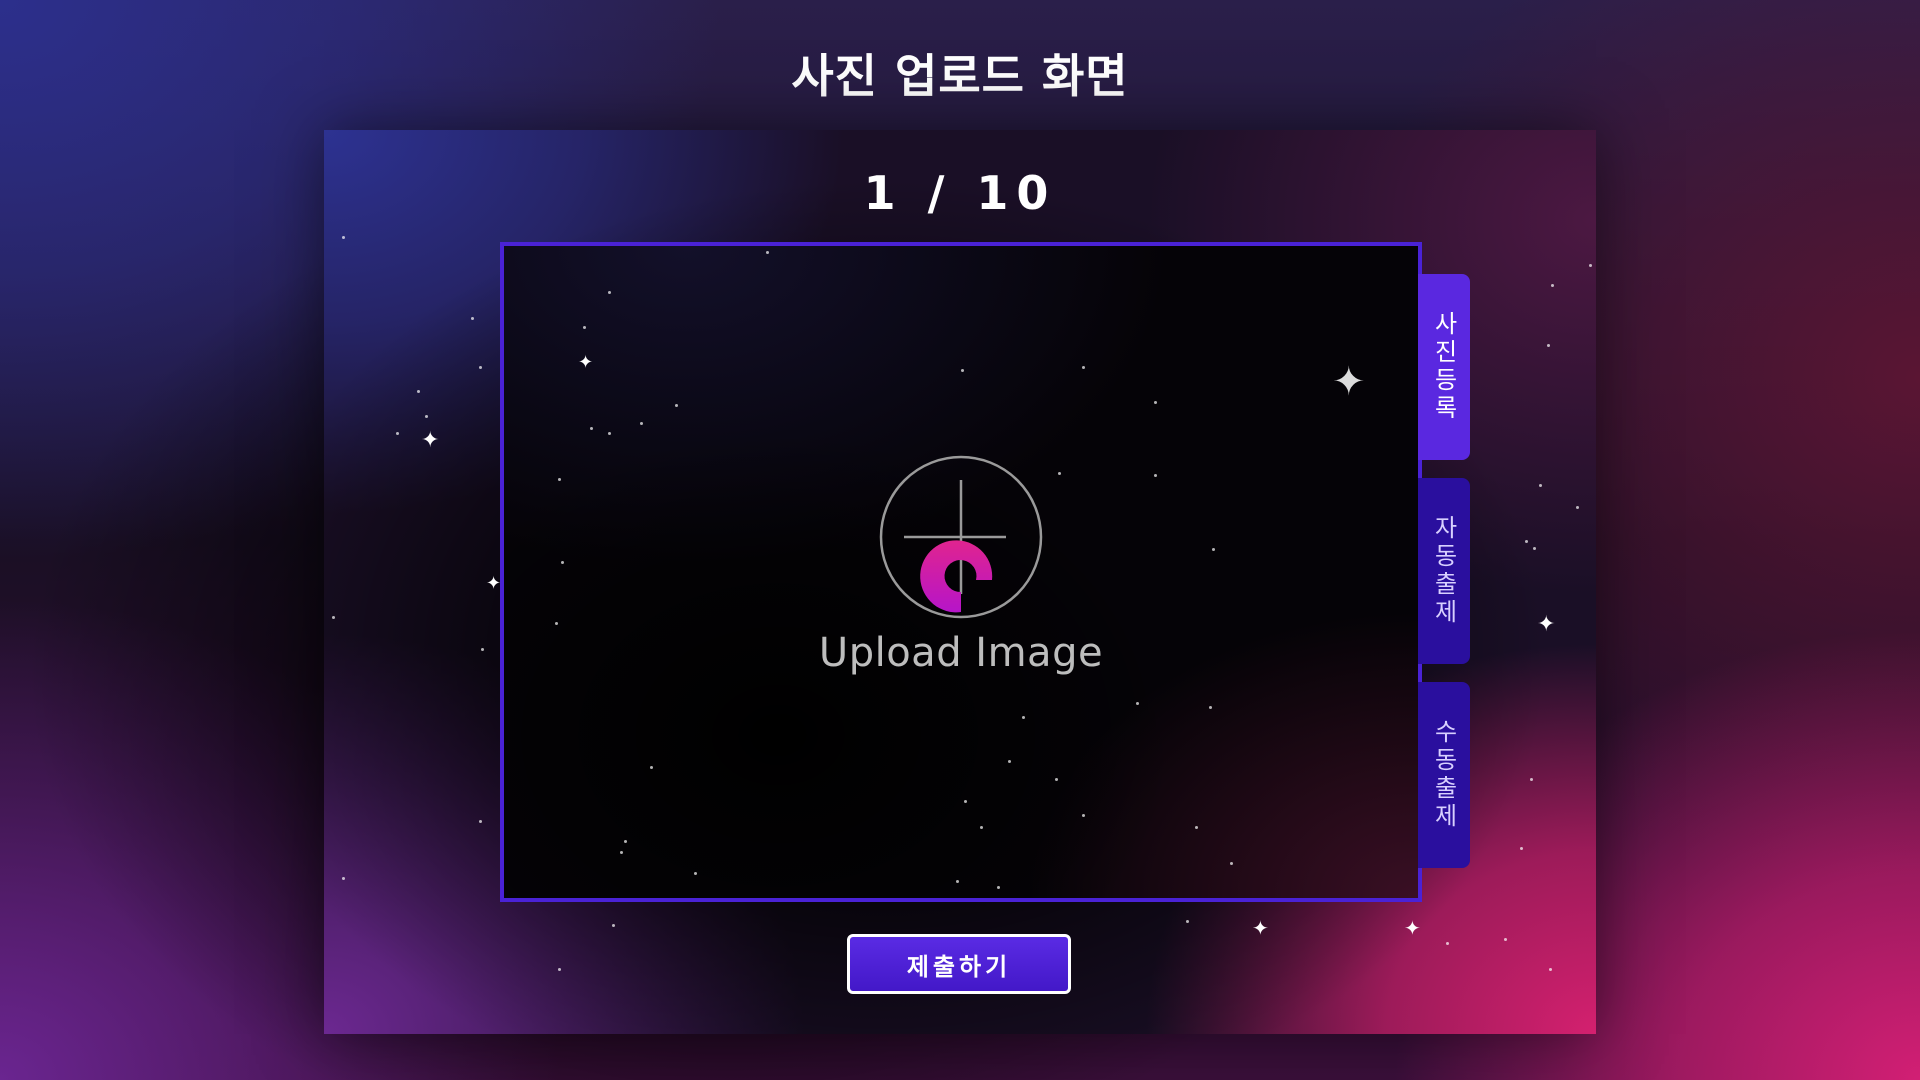  Describe the element at coordinates (1444, 367) in the screenshot. I see `tab-register-photo: 사진등록` at that location.